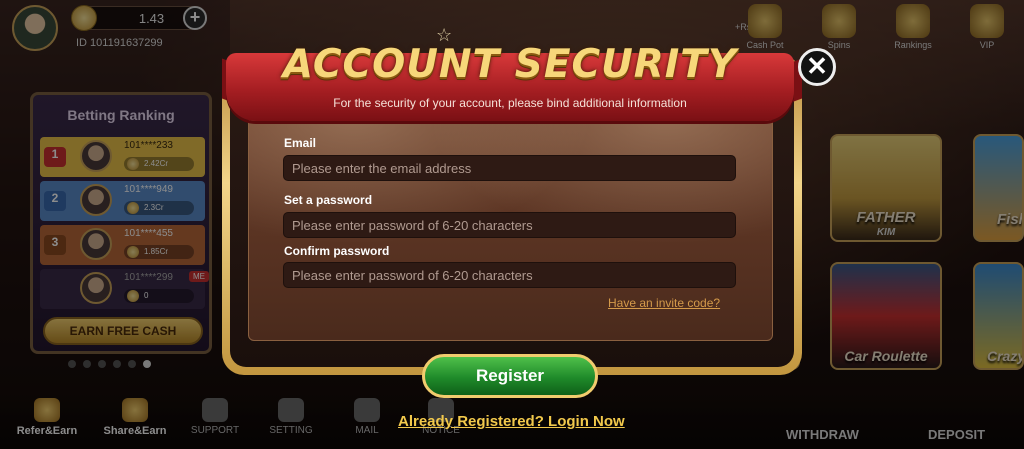 The height and width of the screenshot is (449, 1024). Describe the element at coordinates (509, 168) in the screenshot. I see `email-field` at that location.